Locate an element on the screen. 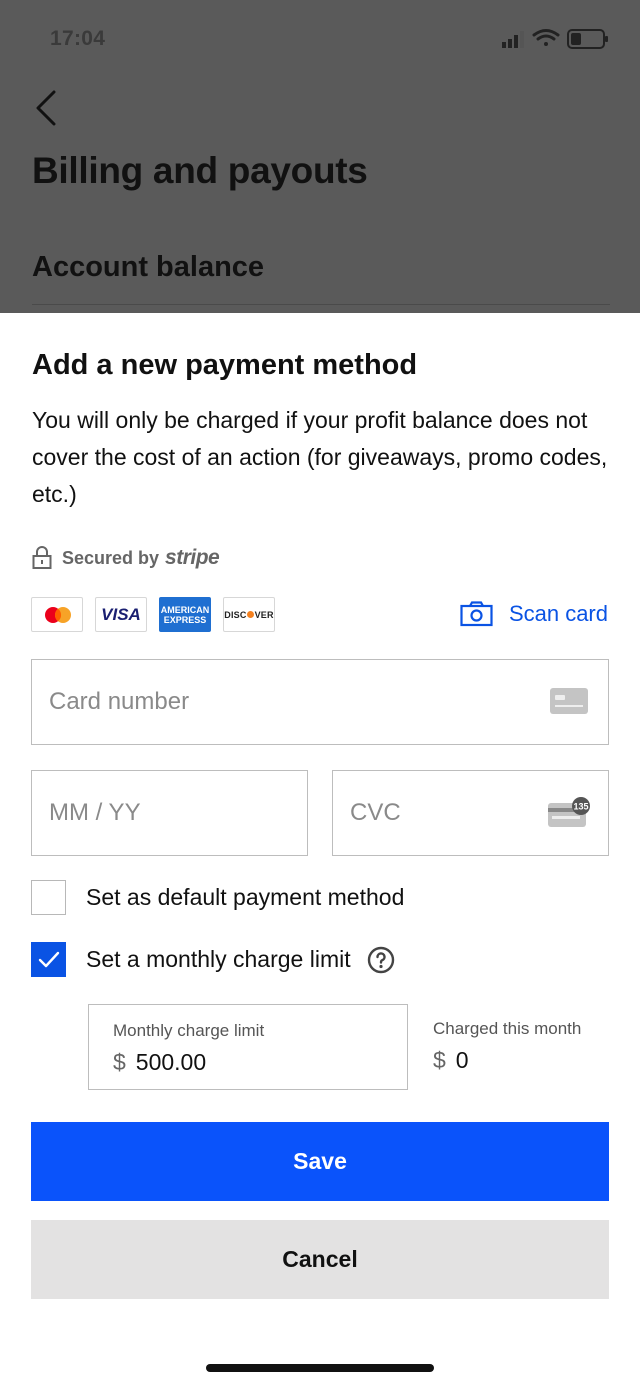 This screenshot has width=640, height=1385. monthly-limit-checkbox is located at coordinates (48, 959).